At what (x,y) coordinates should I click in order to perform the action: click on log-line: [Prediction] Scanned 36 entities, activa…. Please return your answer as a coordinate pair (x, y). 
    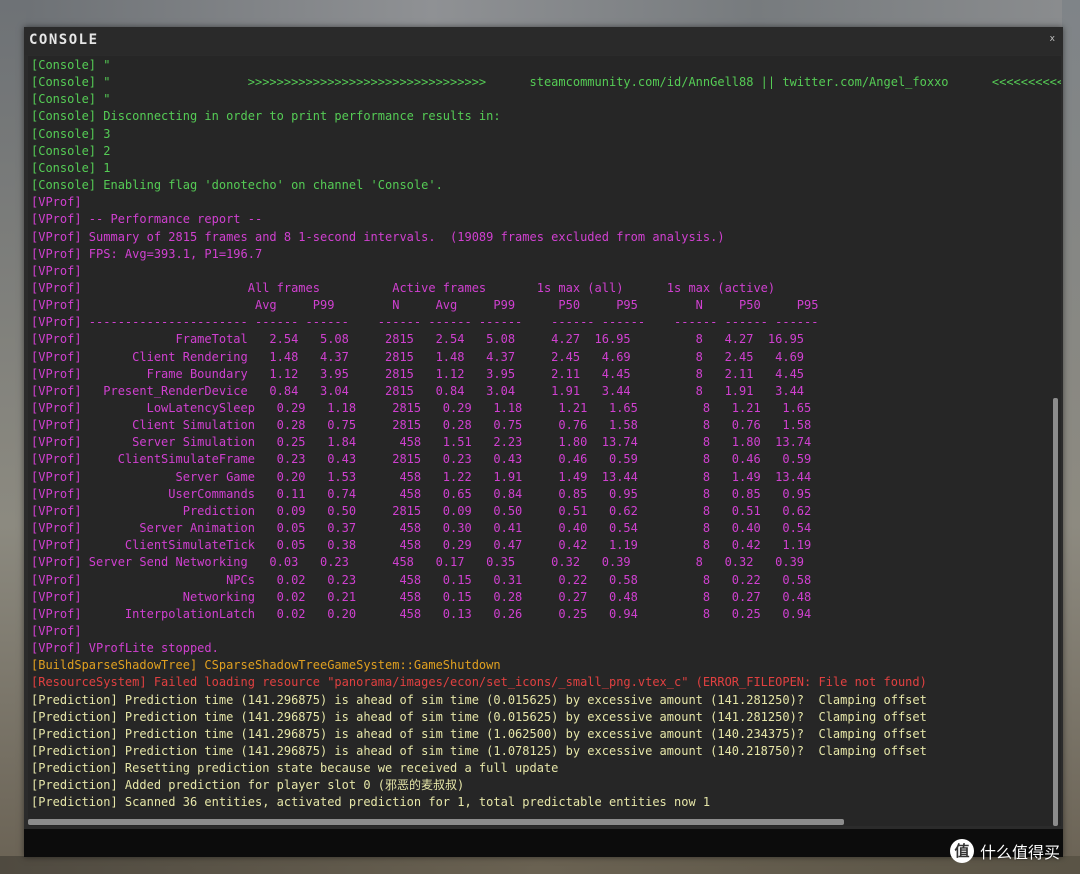
    Looking at the image, I should click on (371, 802).